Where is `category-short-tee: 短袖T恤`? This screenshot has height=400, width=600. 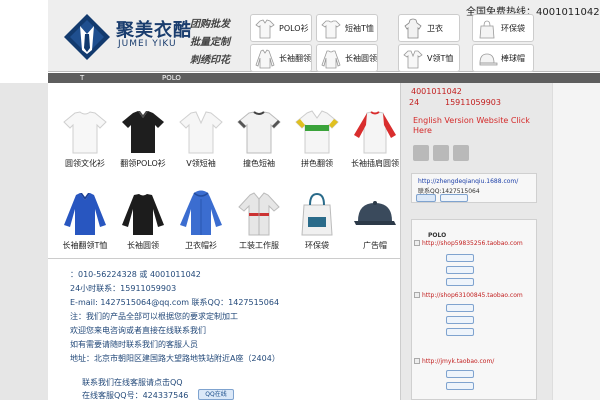 category-short-tee: 短袖T恤 is located at coordinates (347, 28).